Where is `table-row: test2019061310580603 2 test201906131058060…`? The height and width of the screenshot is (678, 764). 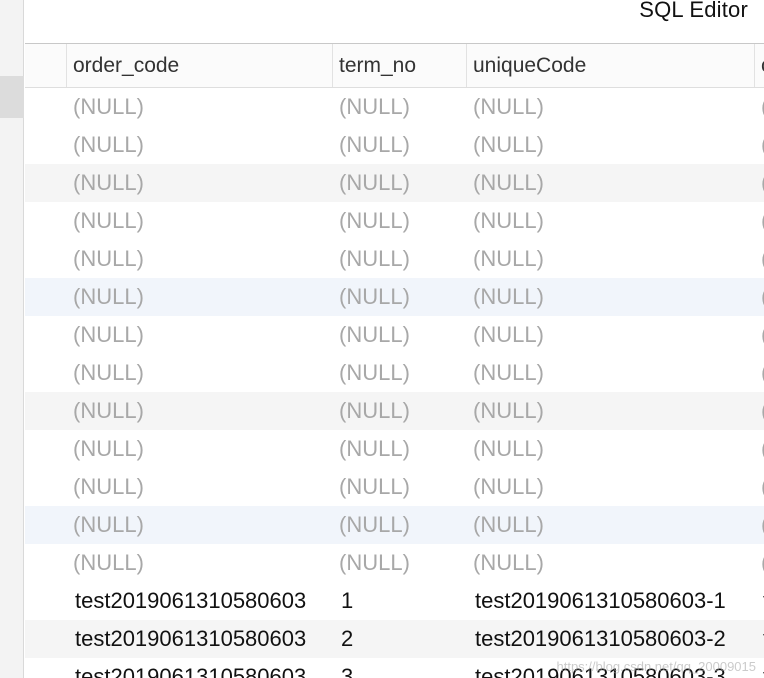
table-row: test2019061310580603 2 test201906131058060… is located at coordinates (394, 639).